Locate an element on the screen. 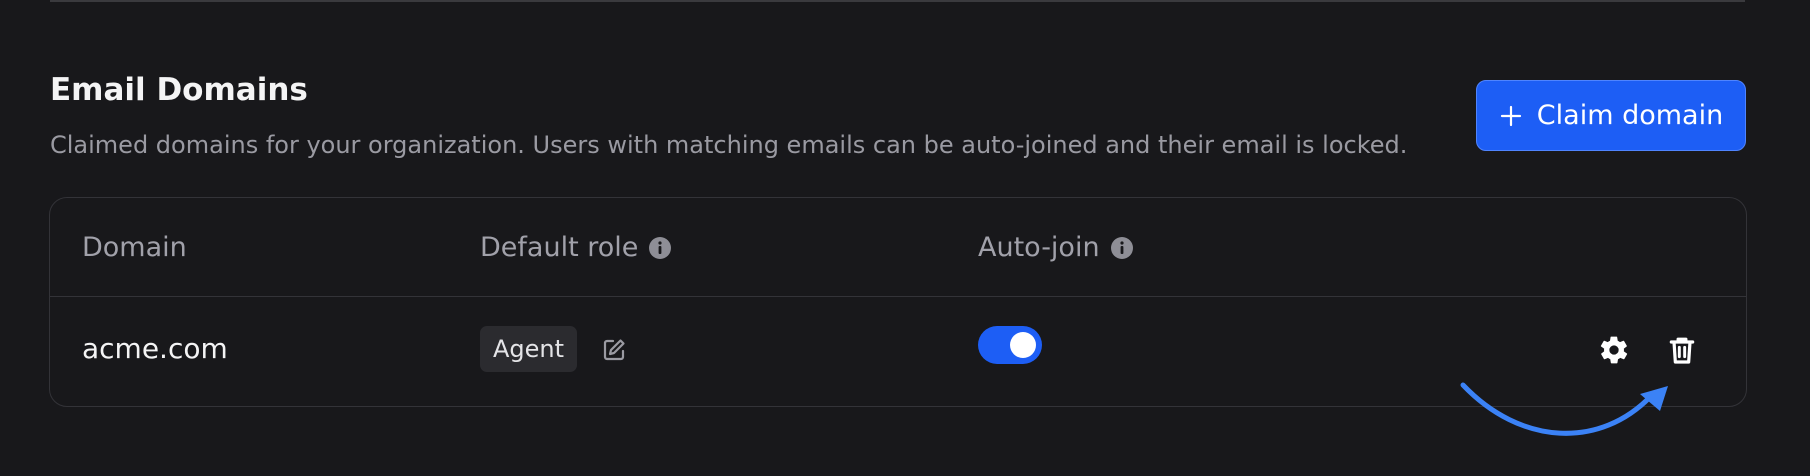  domain-cell: acme.com is located at coordinates (155, 348).